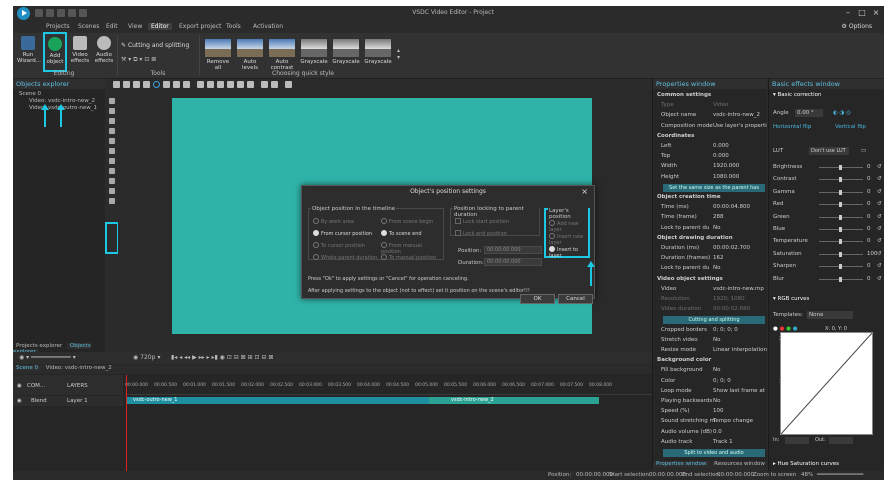 The width and height of the screenshot is (895, 493). What do you see at coordinates (136, 84) in the screenshot?
I see `paste-icon` at bounding box center [136, 84].